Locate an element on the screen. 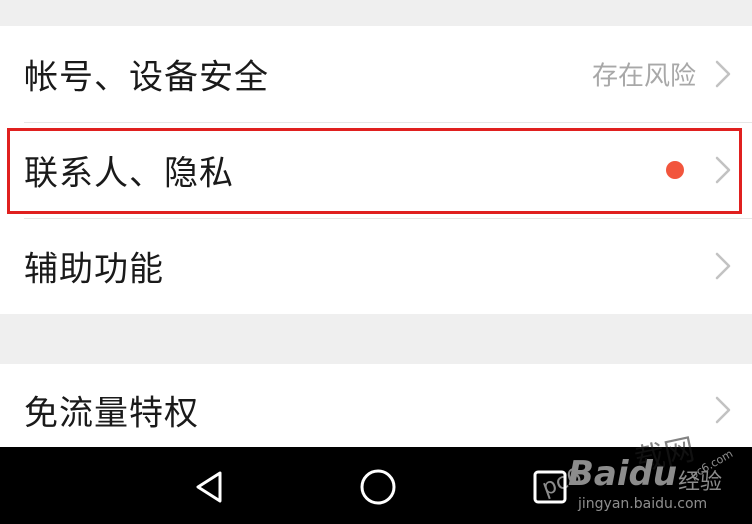  settings-item-label: 免流量特权 is located at coordinates (111, 413).